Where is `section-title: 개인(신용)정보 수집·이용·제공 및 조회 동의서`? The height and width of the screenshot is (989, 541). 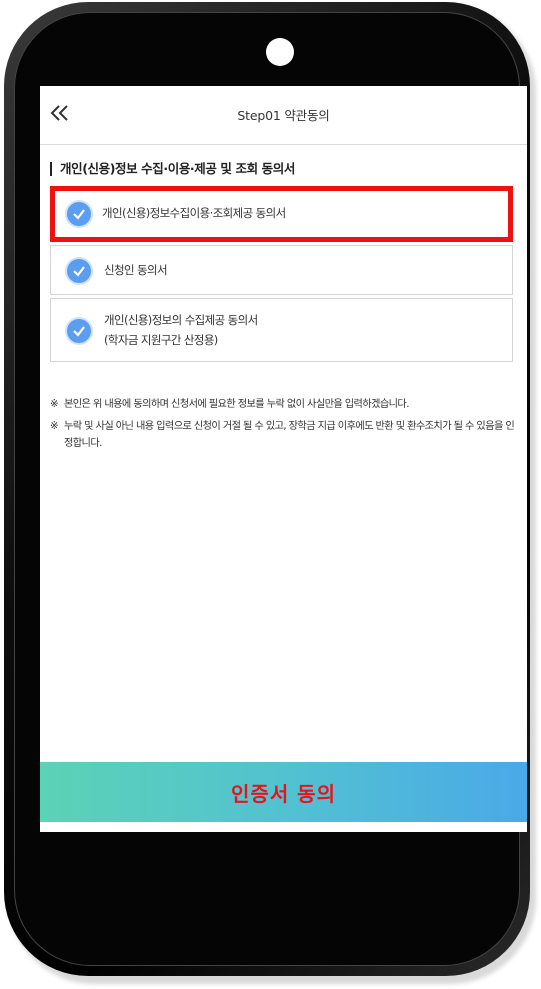
section-title: 개인(신용)정보 수집·이용·제공 및 조회 동의서 is located at coordinates (172, 169).